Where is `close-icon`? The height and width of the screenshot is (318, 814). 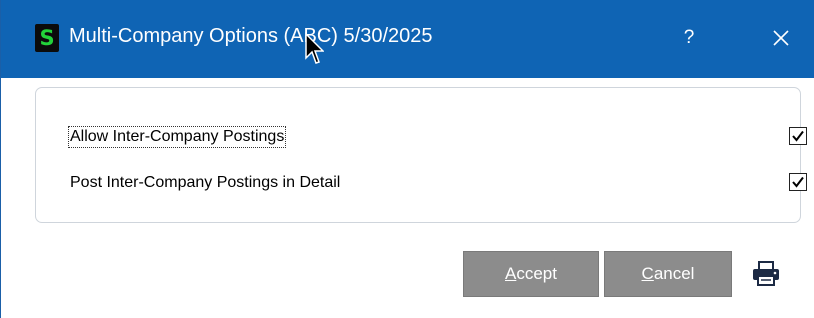 close-icon is located at coordinates (781, 38).